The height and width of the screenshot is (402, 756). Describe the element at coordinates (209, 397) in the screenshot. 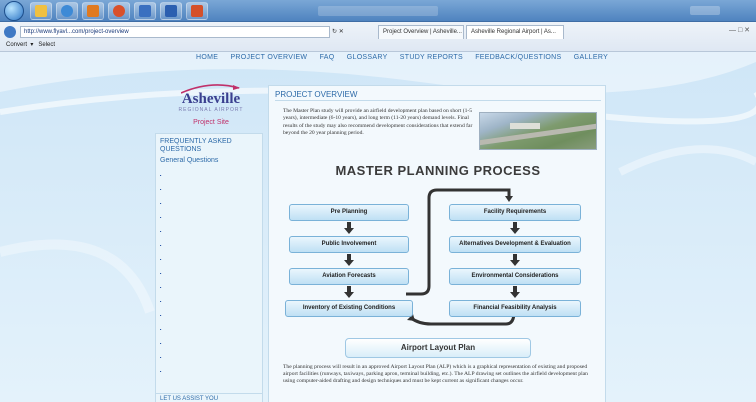

I see `assist-panel: LET US ASSIST YOU` at that location.